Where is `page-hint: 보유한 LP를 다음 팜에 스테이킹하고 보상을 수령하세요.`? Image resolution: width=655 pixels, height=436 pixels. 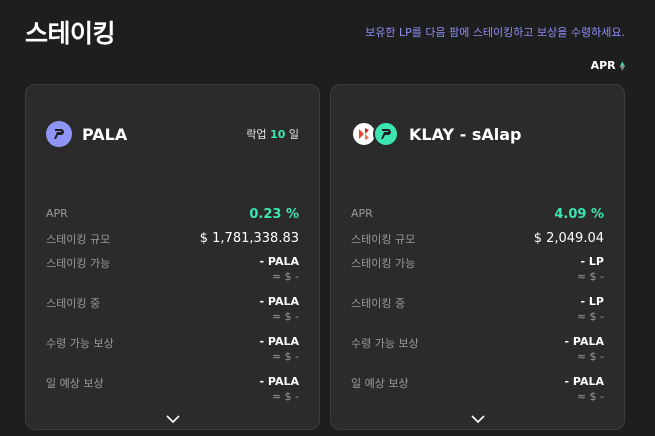 page-hint: 보유한 LP를 다음 팜에 스테이킹하고 보상을 수령하세요. is located at coordinates (495, 32).